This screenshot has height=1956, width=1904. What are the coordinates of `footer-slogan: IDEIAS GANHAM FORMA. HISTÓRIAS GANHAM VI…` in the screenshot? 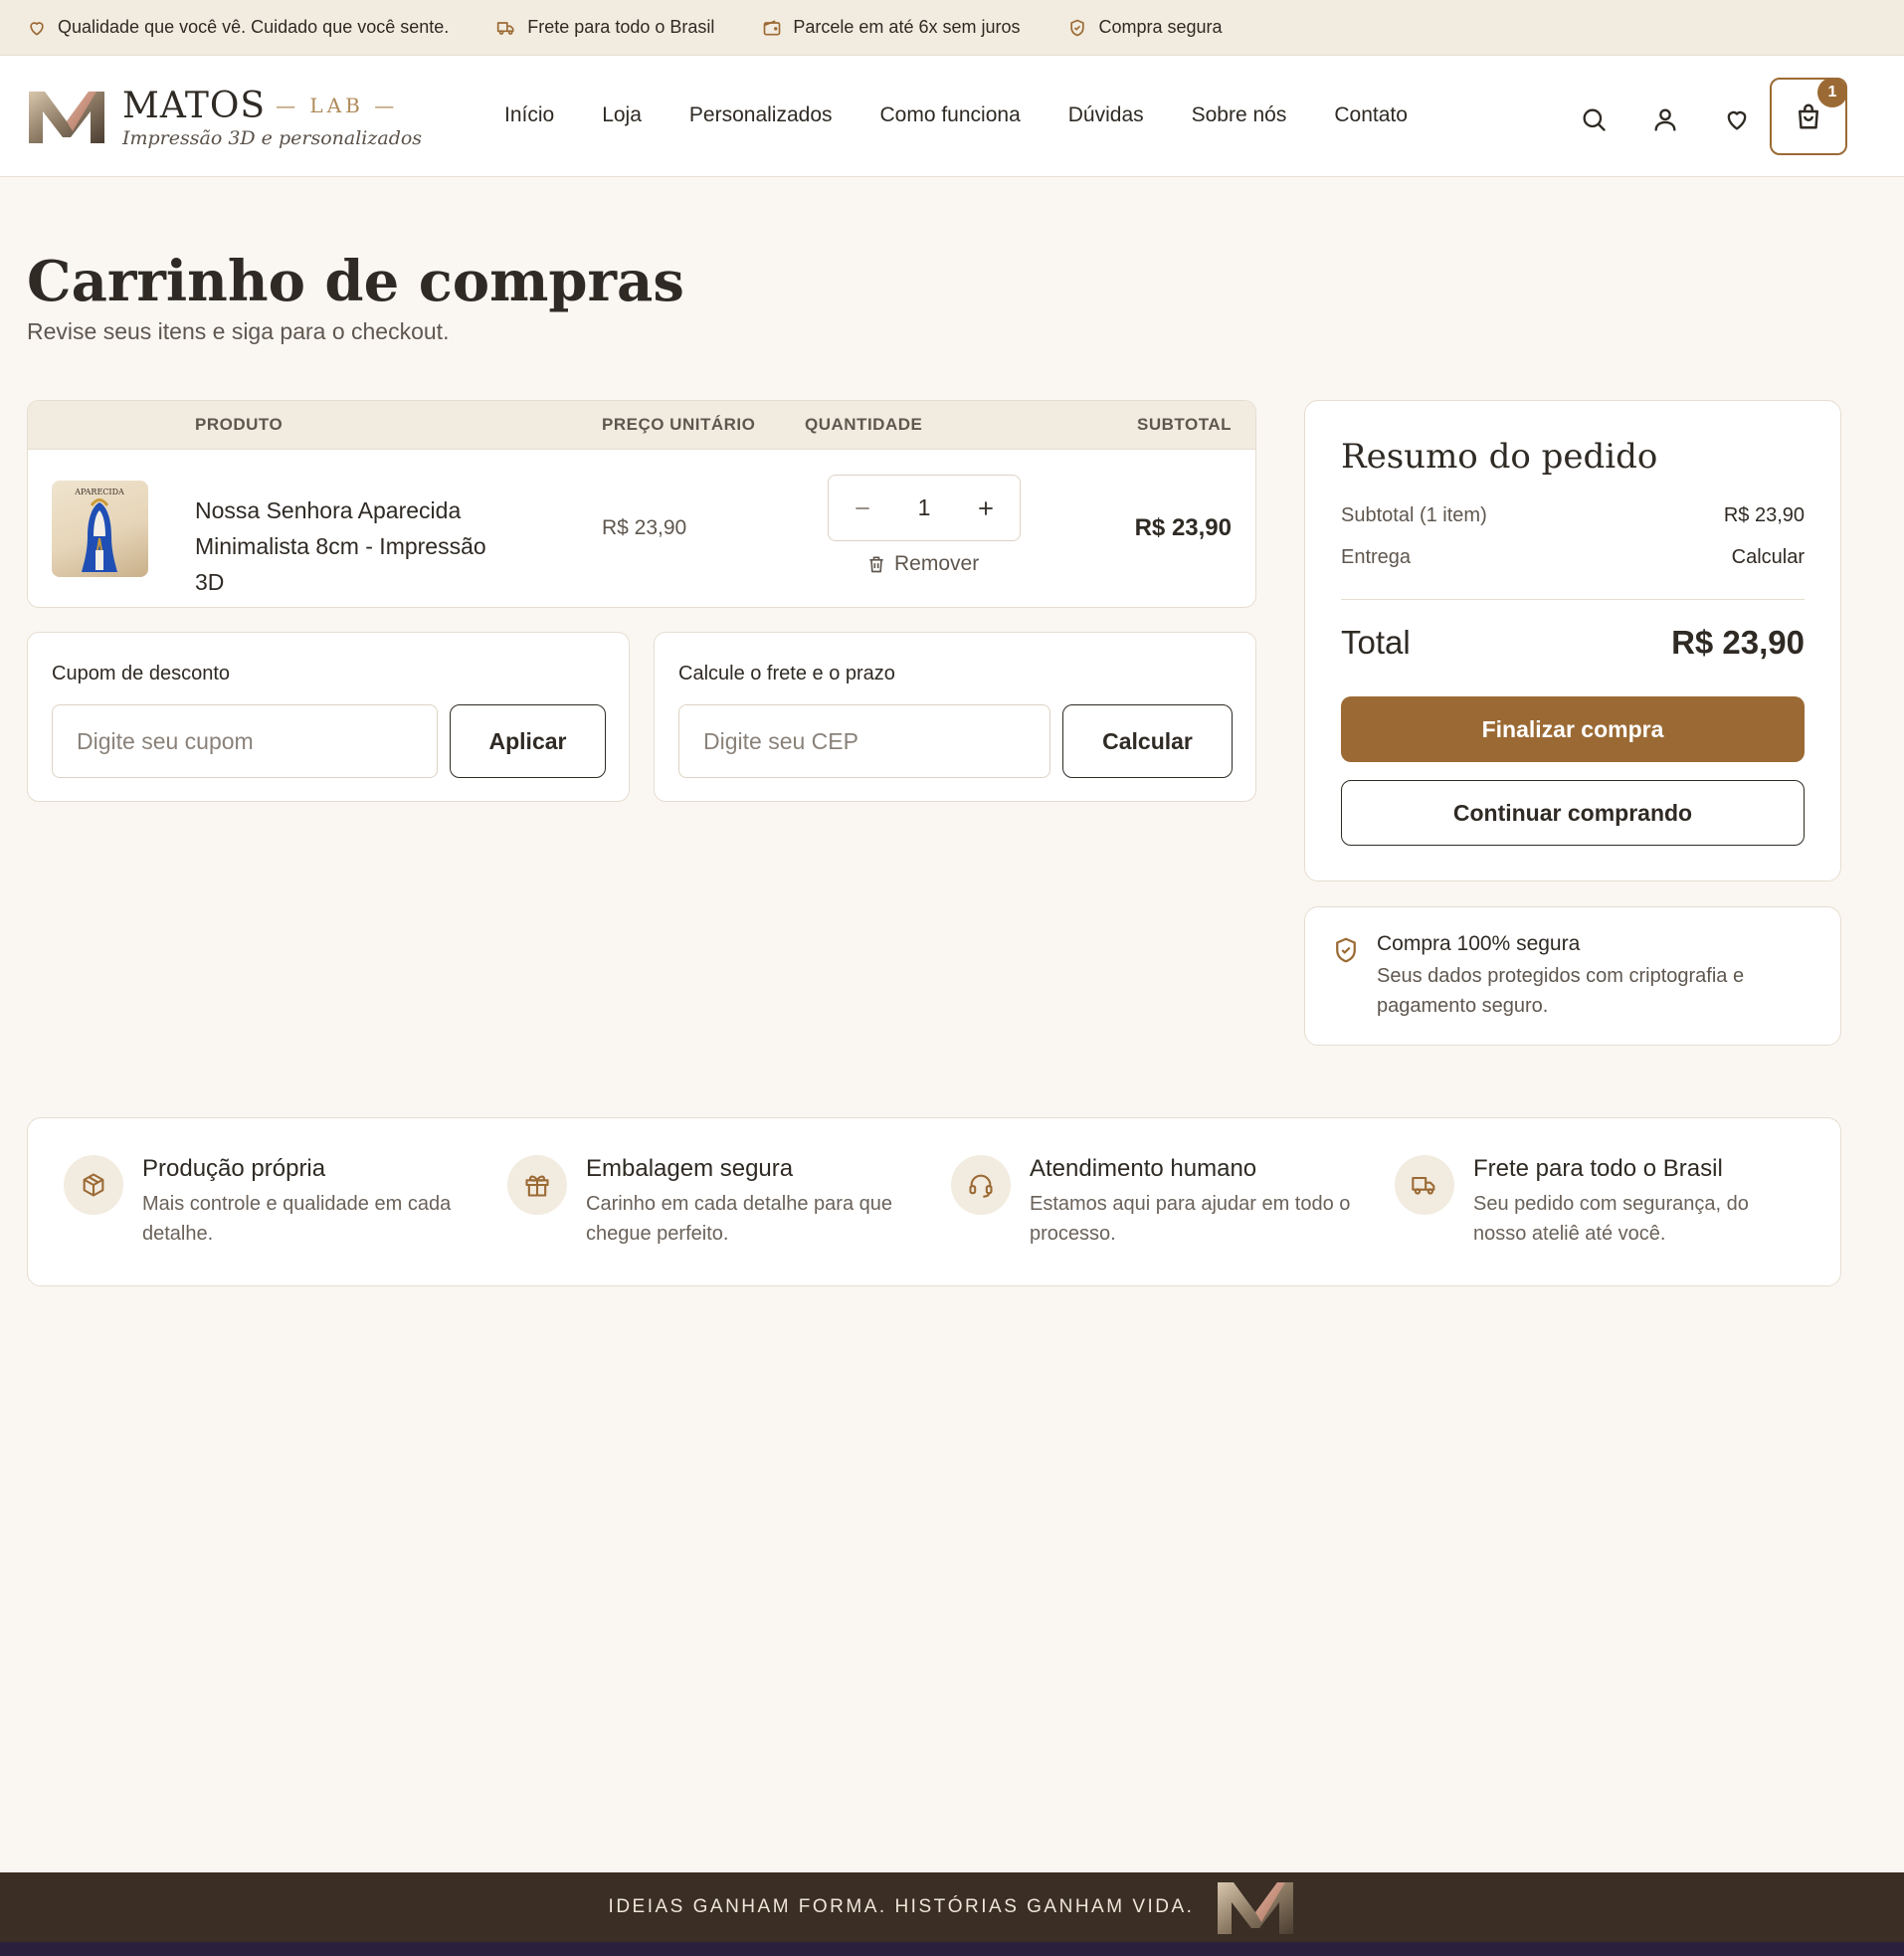 It's located at (901, 1906).